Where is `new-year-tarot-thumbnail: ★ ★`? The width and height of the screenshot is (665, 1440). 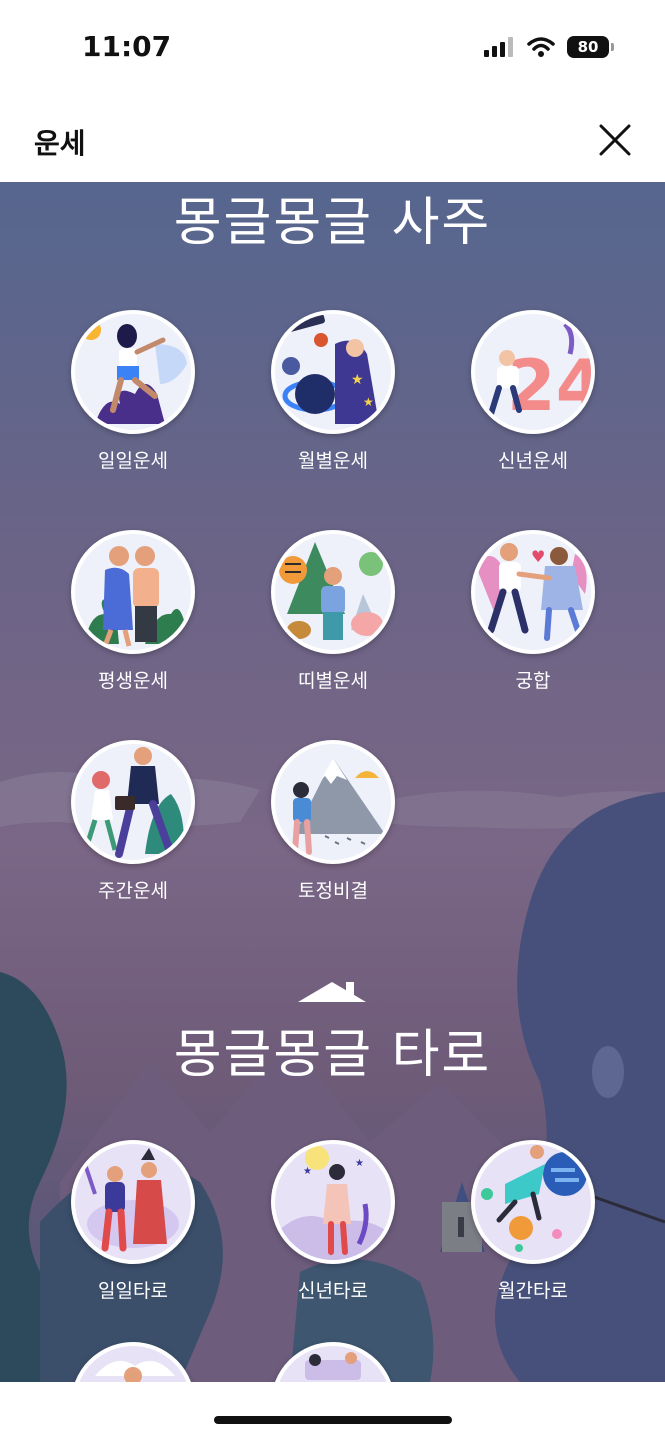 new-year-tarot-thumbnail: ★ ★ is located at coordinates (333, 1202).